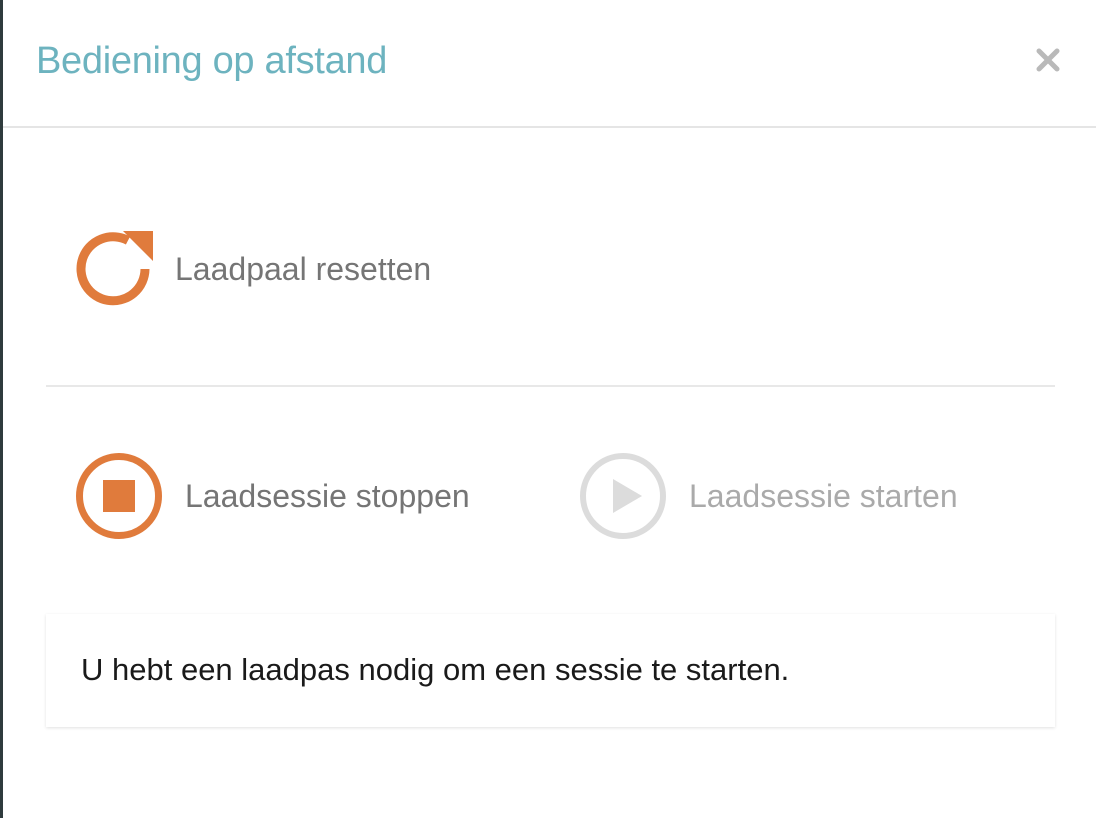 The image size is (1096, 818). Describe the element at coordinates (623, 496) in the screenshot. I see `play-icon` at that location.